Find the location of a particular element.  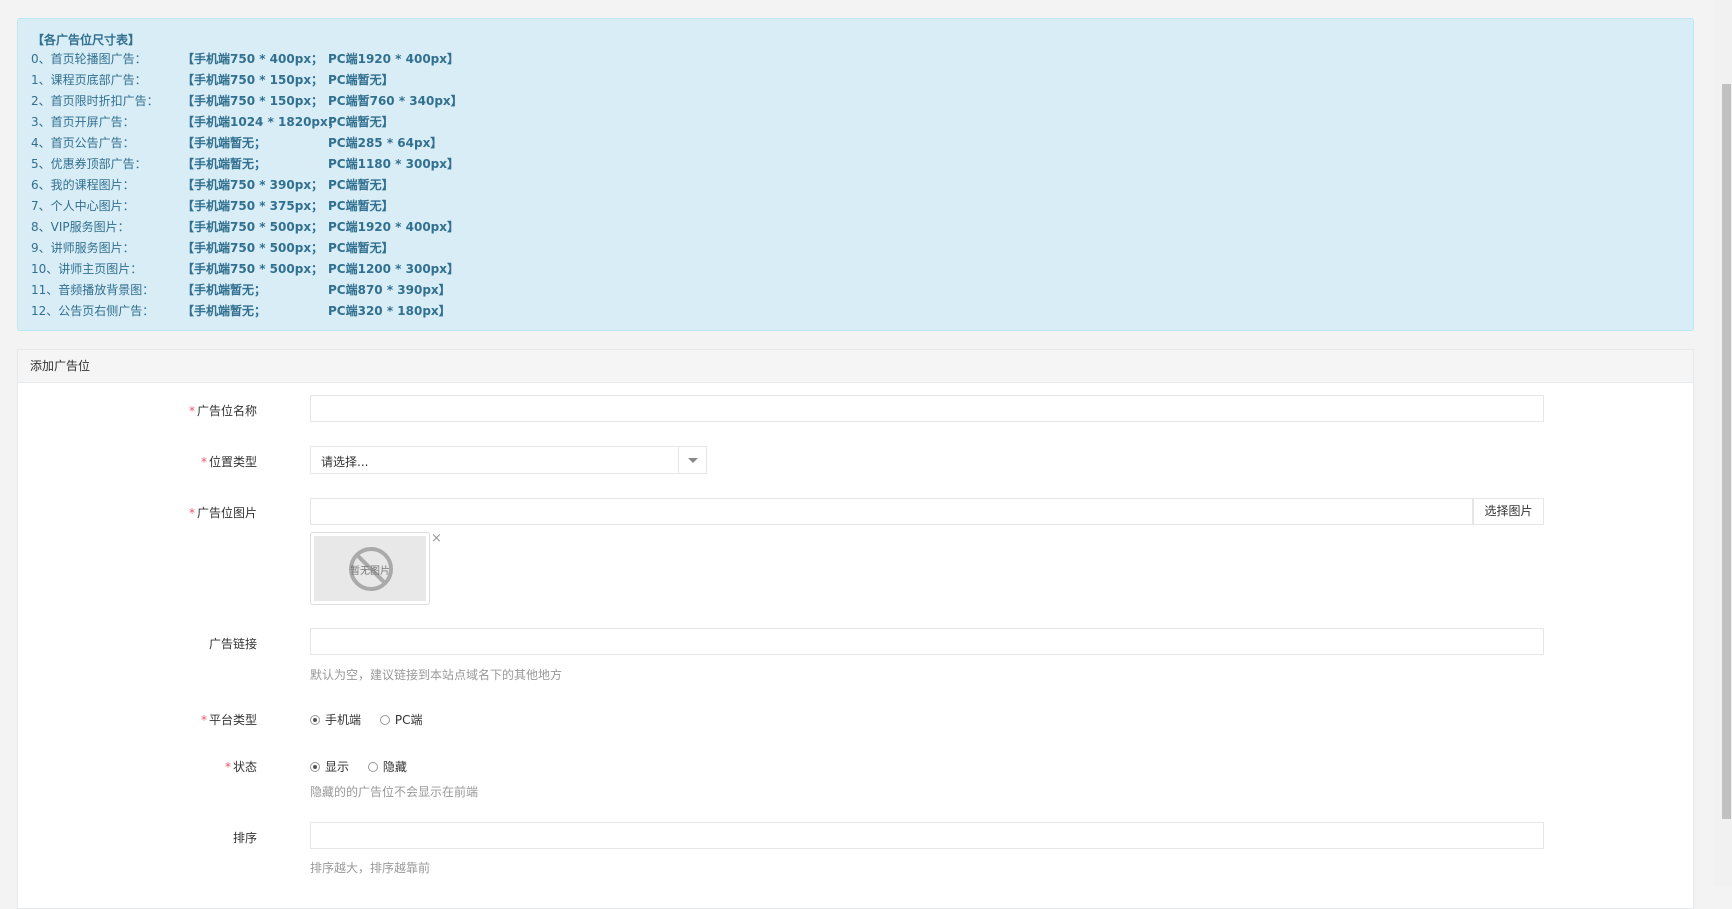

name-label-text: 广告位名称 is located at coordinates (226, 411).